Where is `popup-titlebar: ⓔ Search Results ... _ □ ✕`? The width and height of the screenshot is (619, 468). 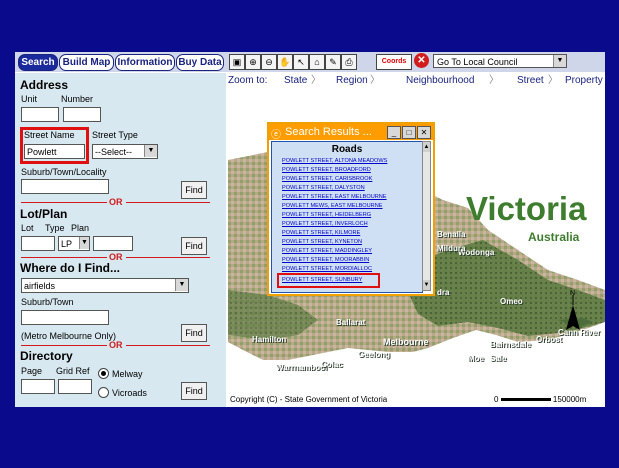
popup-titlebar: ⓔ Search Results ... _ □ ✕ is located at coordinates (351, 132).